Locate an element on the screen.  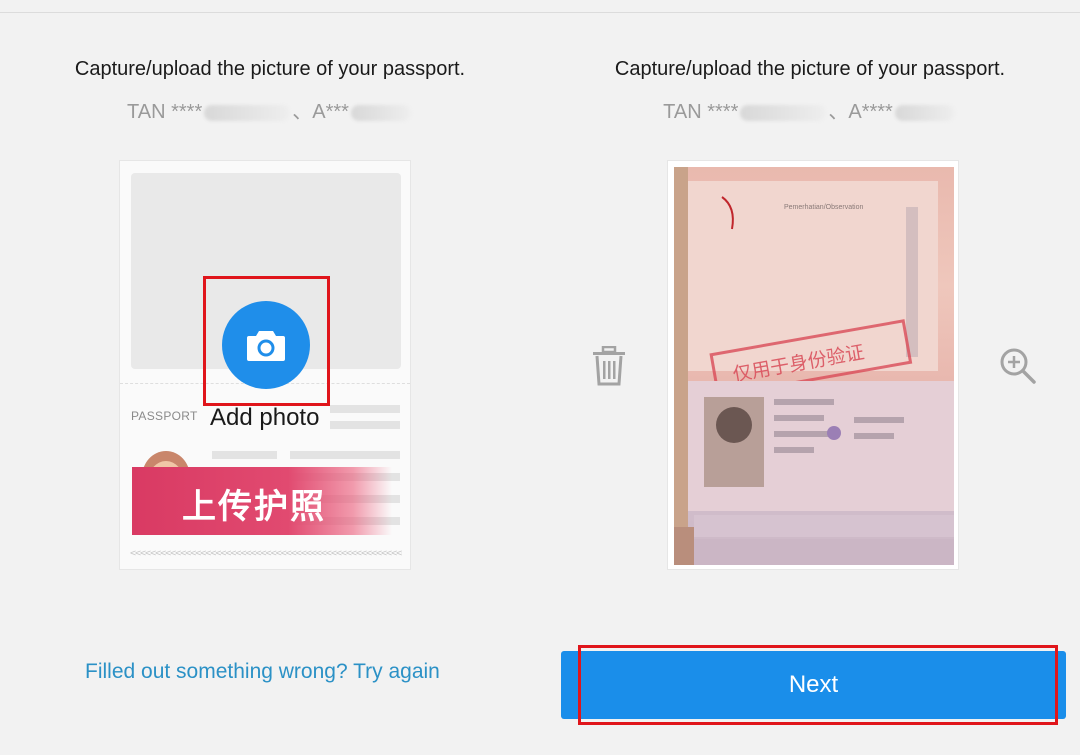
trash-icon is located at coordinates (609, 365).